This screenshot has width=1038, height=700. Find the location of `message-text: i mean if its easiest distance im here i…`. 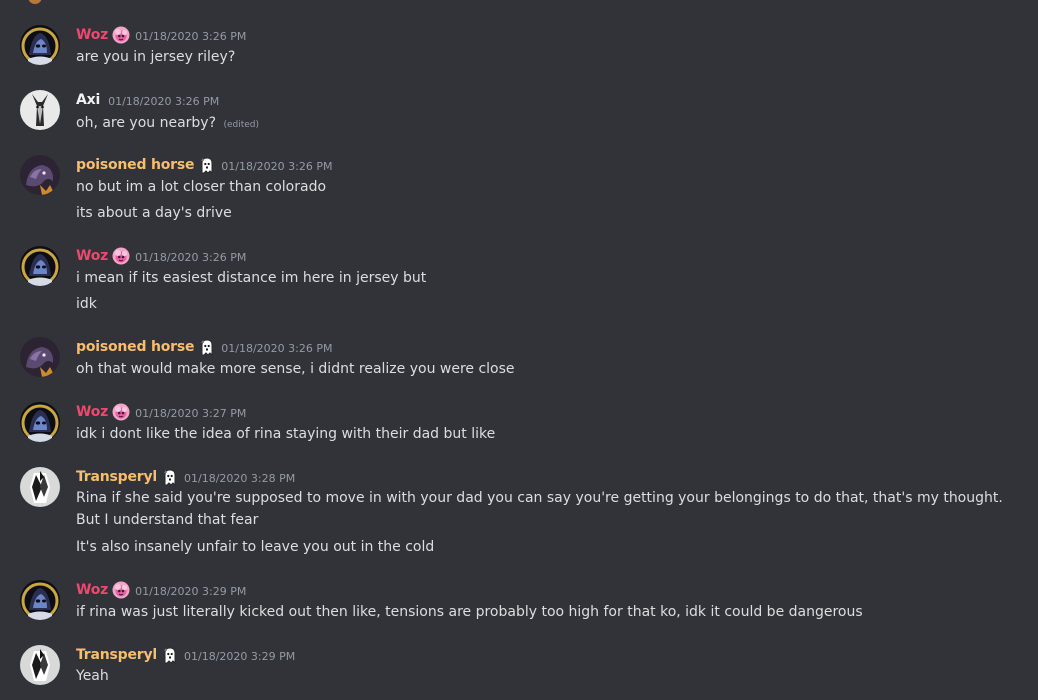

message-text: i mean if its easiest distance im here i… is located at coordinates (251, 278).